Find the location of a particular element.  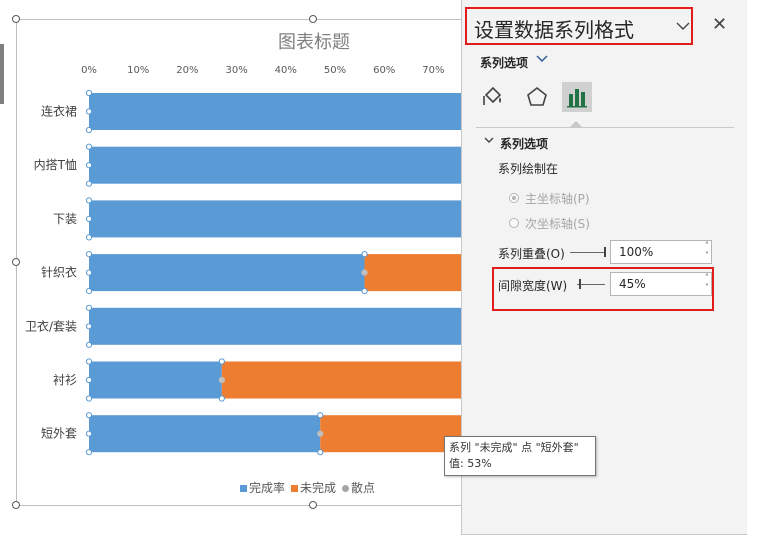

category-label: 下装 is located at coordinates (65, 219).